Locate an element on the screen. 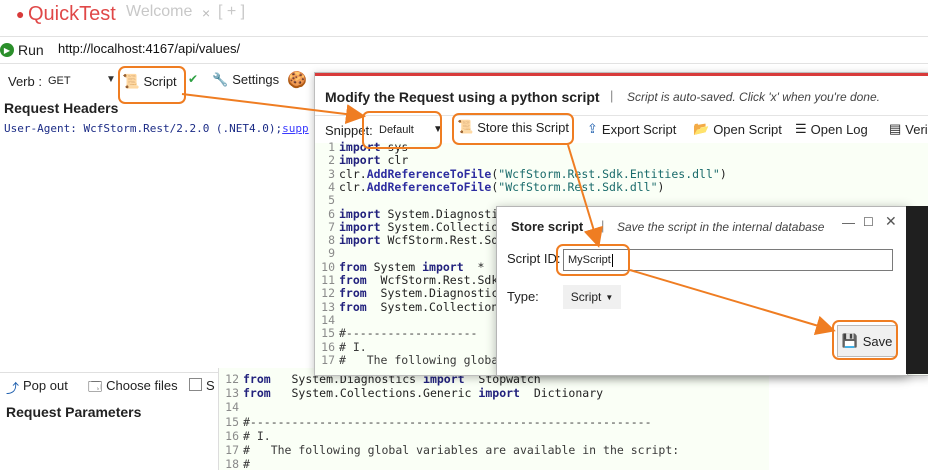 The width and height of the screenshot is (928, 471). wrench-icon: 🔧 is located at coordinates (220, 79).